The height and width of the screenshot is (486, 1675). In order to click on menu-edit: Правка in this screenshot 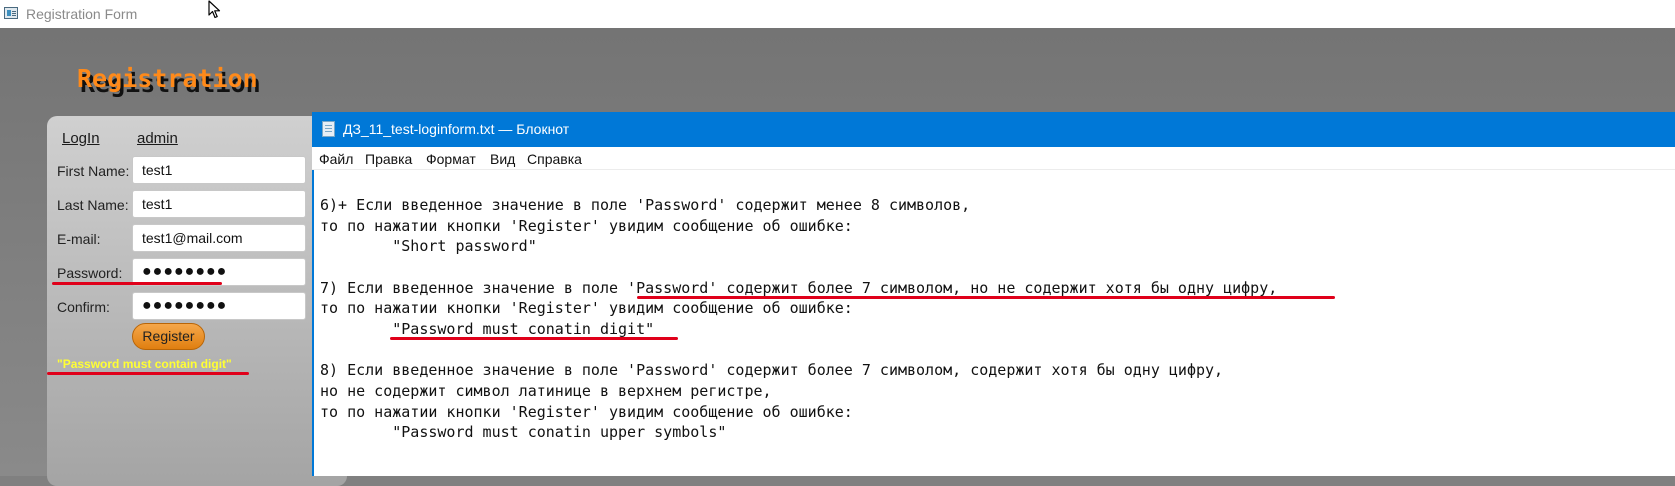, I will do `click(388, 159)`.